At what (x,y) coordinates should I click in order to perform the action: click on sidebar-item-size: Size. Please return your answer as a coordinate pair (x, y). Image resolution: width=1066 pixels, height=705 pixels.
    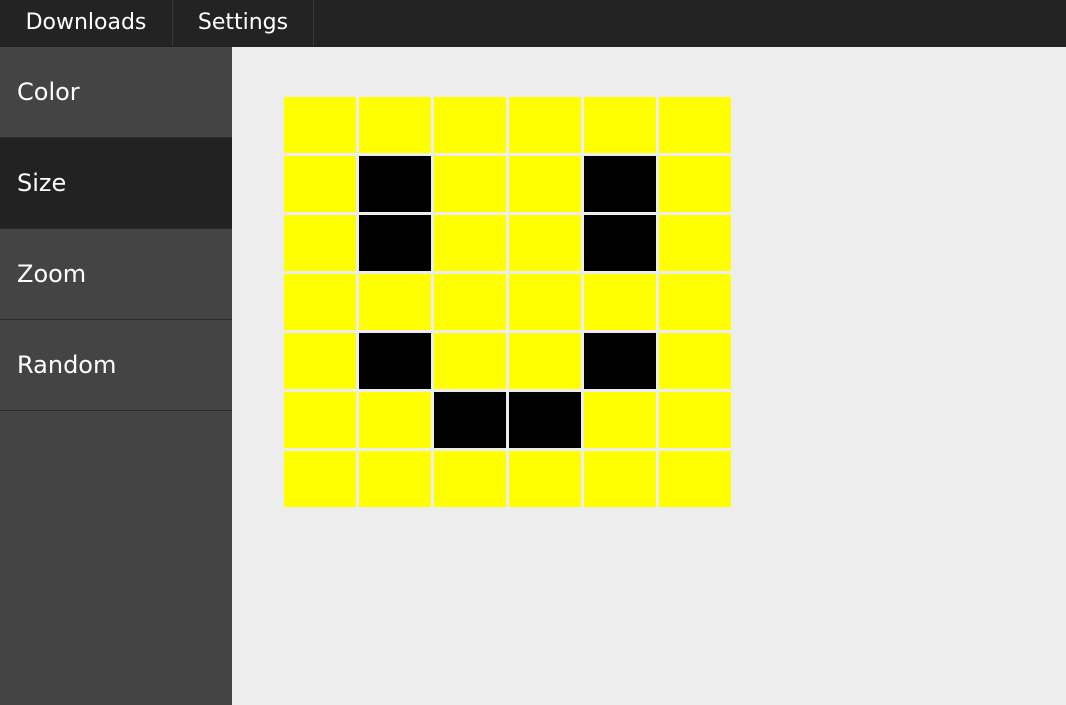
    Looking at the image, I should click on (116, 183).